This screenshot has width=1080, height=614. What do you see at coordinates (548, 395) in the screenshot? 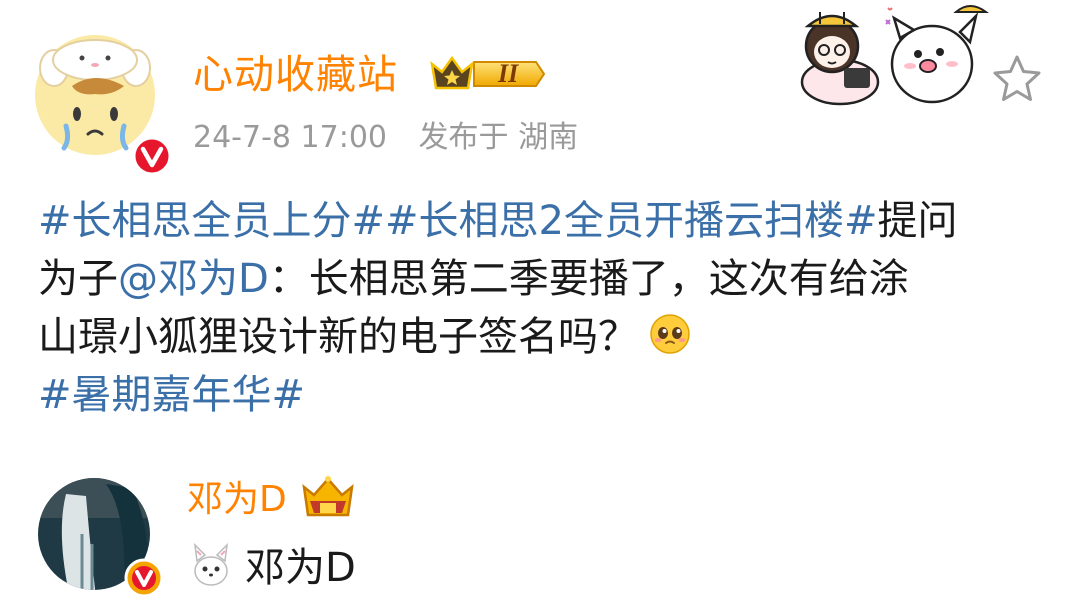
I see `post-body-line: #暑期嘉年华#` at bounding box center [548, 395].